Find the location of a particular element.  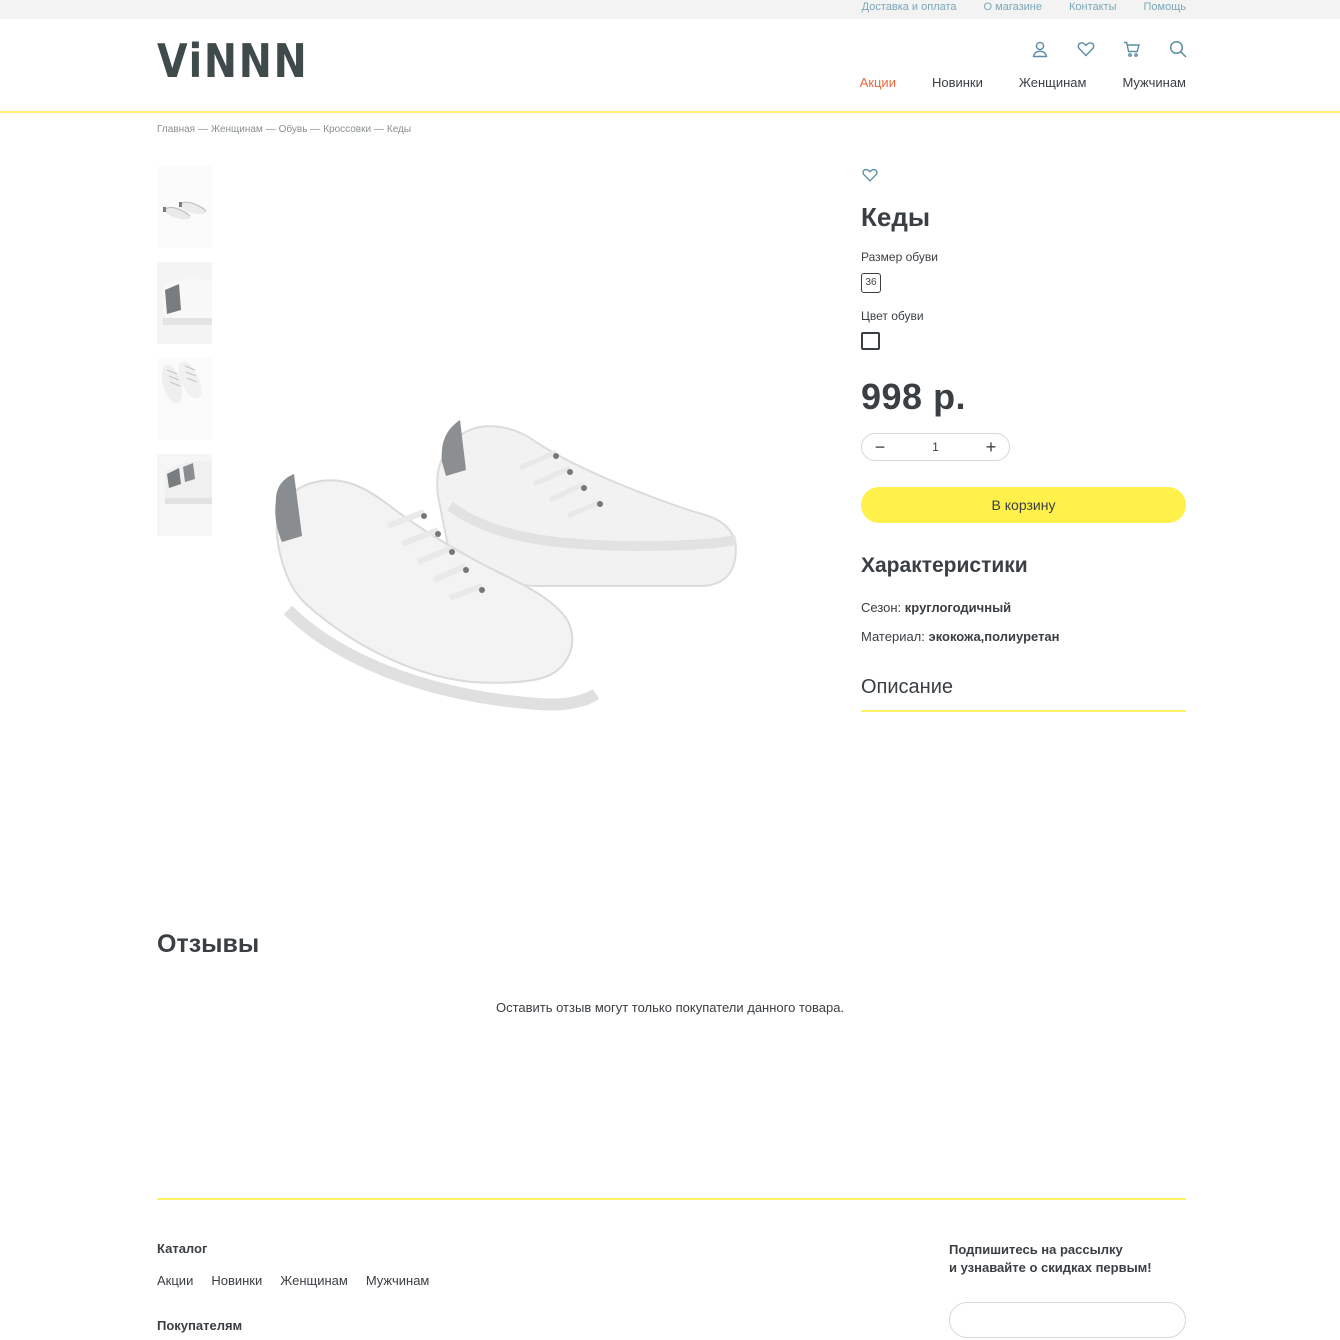

footer-link-men: Мужчинам is located at coordinates (398, 1280).